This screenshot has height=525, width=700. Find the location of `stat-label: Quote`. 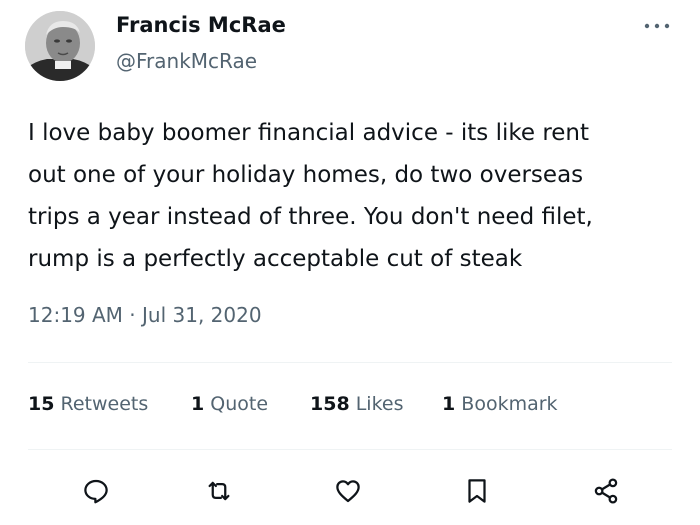

stat-label: Quote is located at coordinates (239, 404).